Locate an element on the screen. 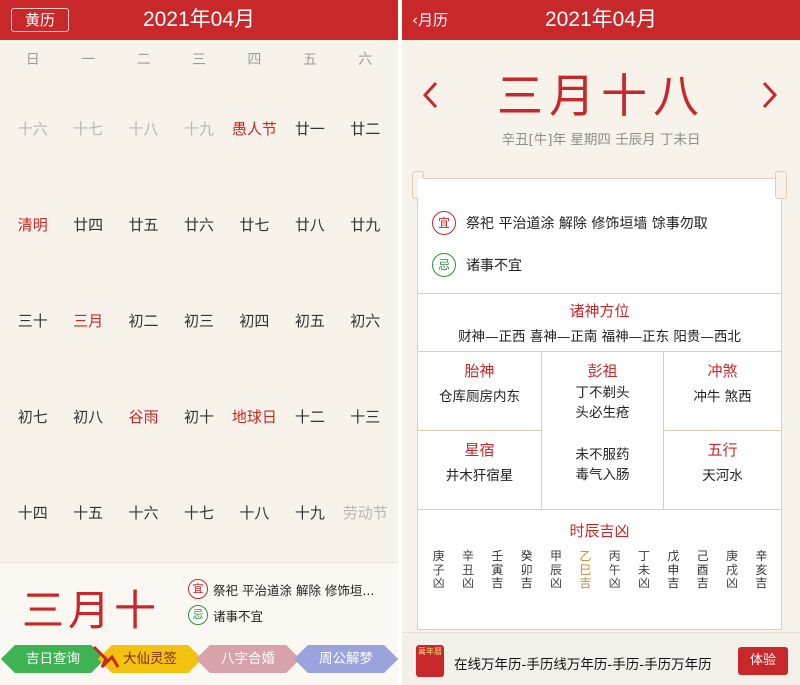 The image size is (800, 685). hour-column: 庚子凶 is located at coordinates (438, 570).